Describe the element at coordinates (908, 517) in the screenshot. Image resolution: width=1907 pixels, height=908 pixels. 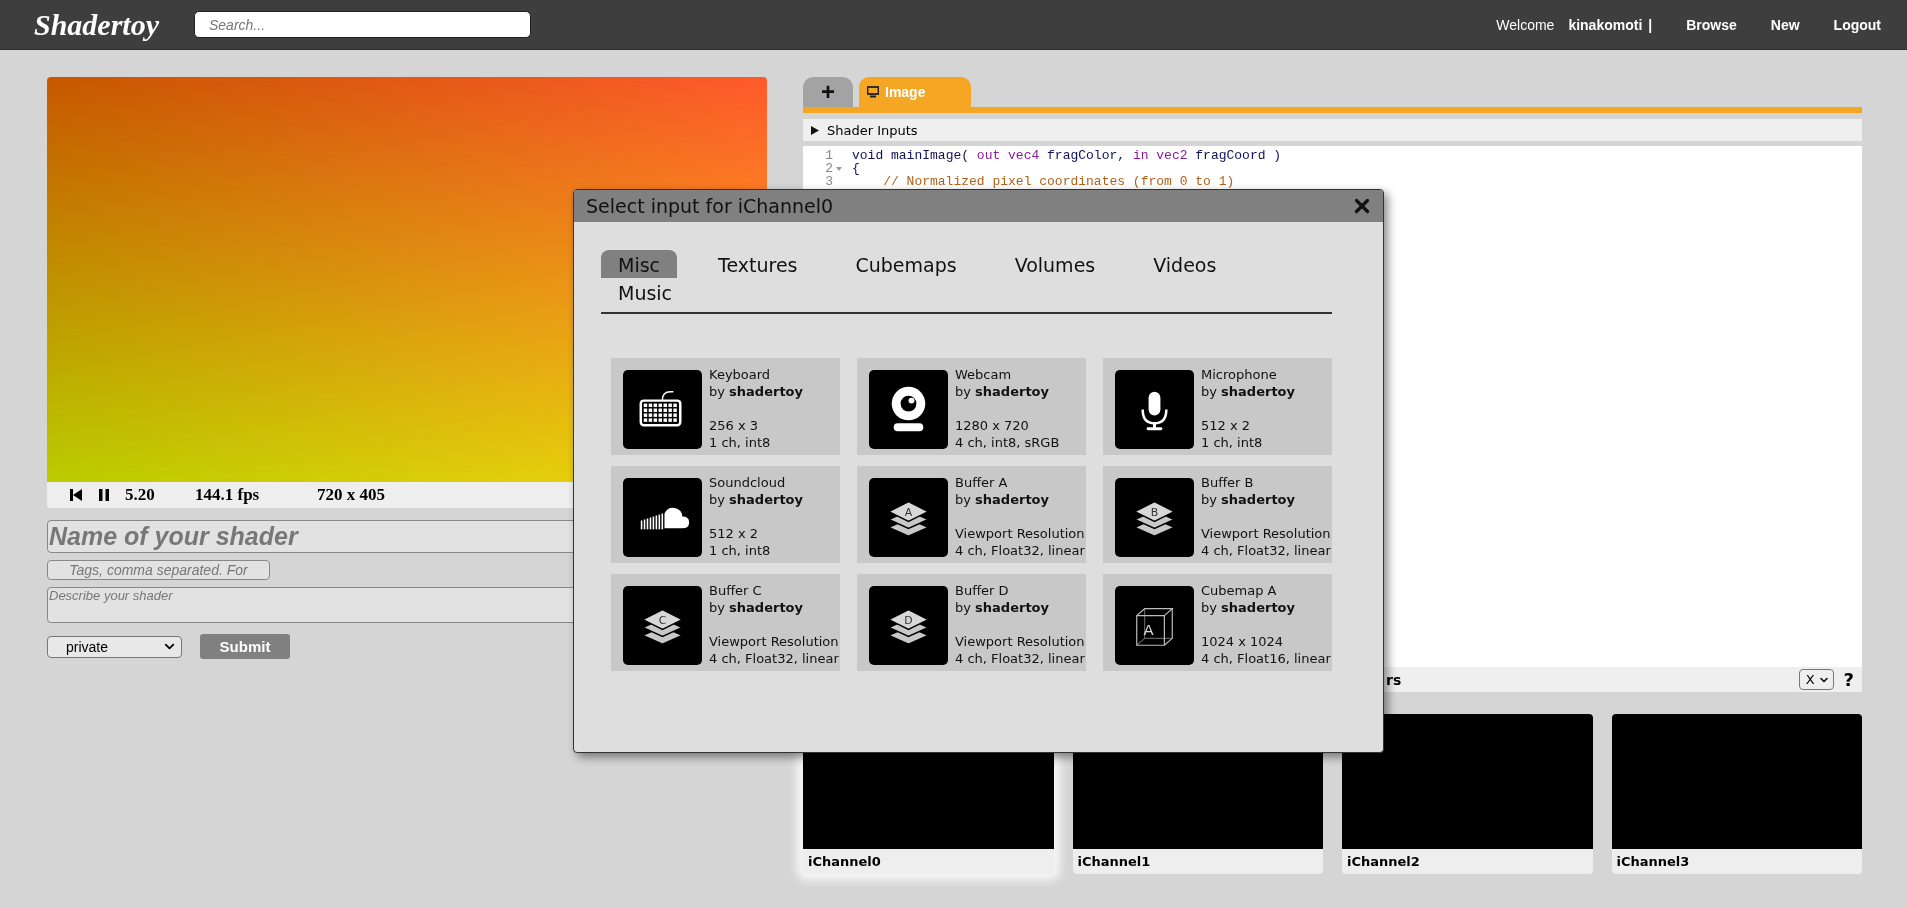
I see `layers-icon: A` at that location.